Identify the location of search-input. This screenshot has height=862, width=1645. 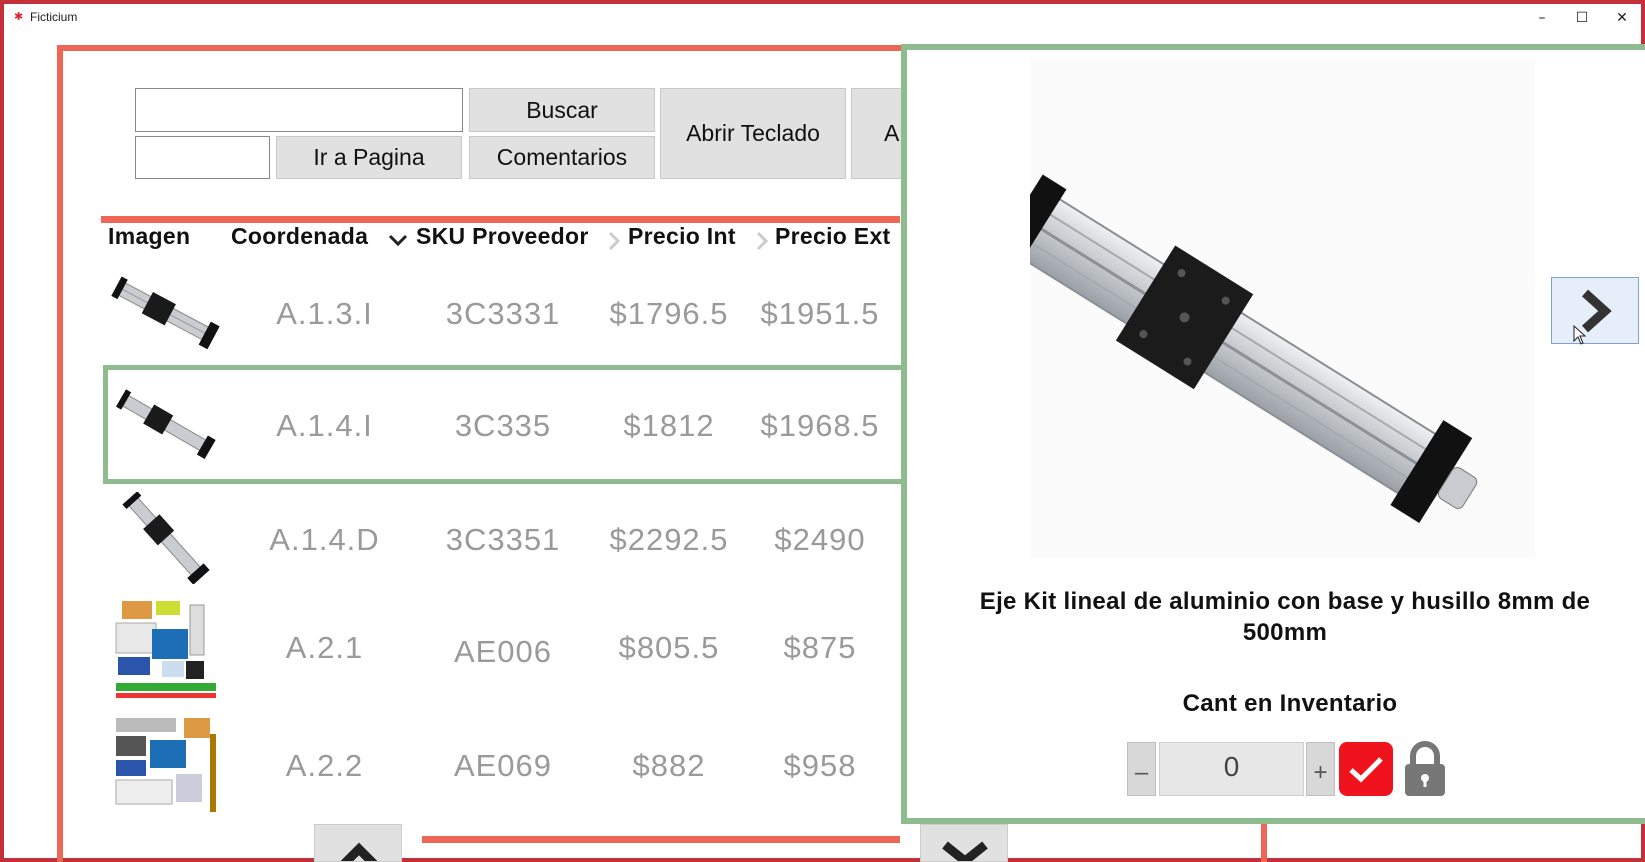
(299, 110).